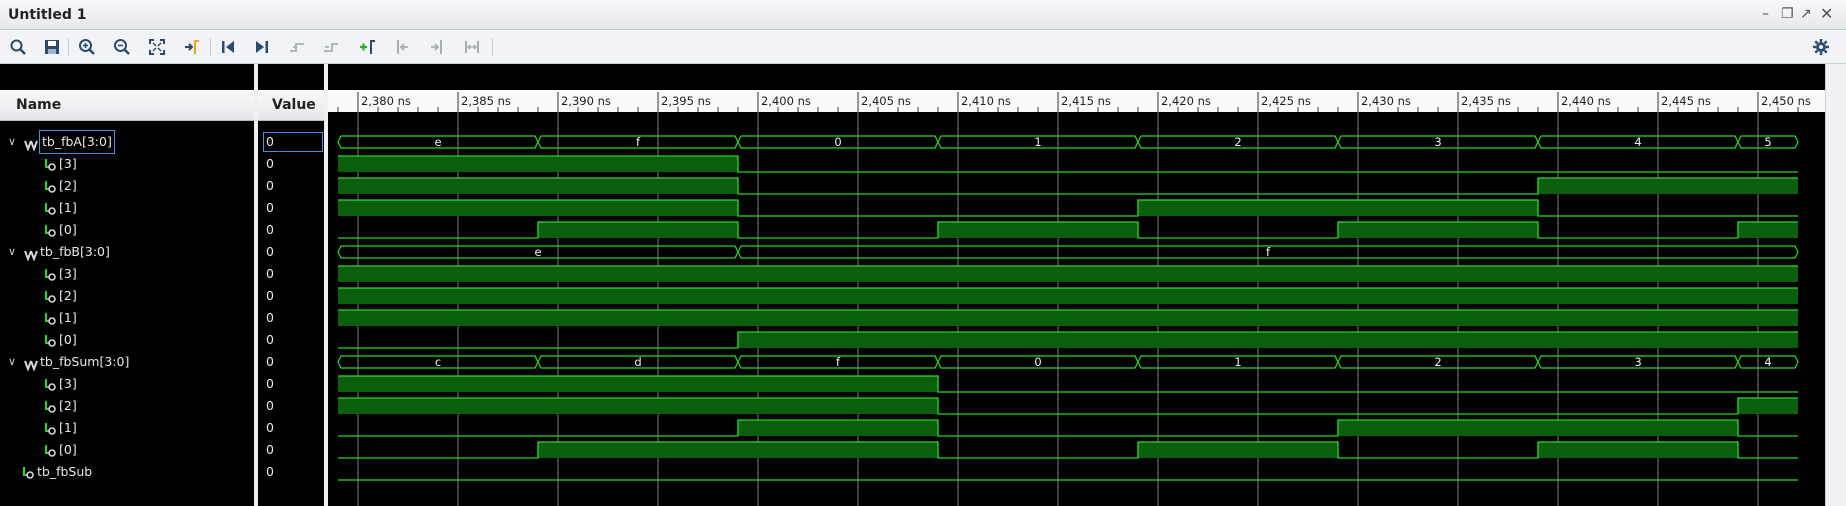  What do you see at coordinates (1186, 101) in the screenshot?
I see `ruler-tick-label: 2,420 ns` at bounding box center [1186, 101].